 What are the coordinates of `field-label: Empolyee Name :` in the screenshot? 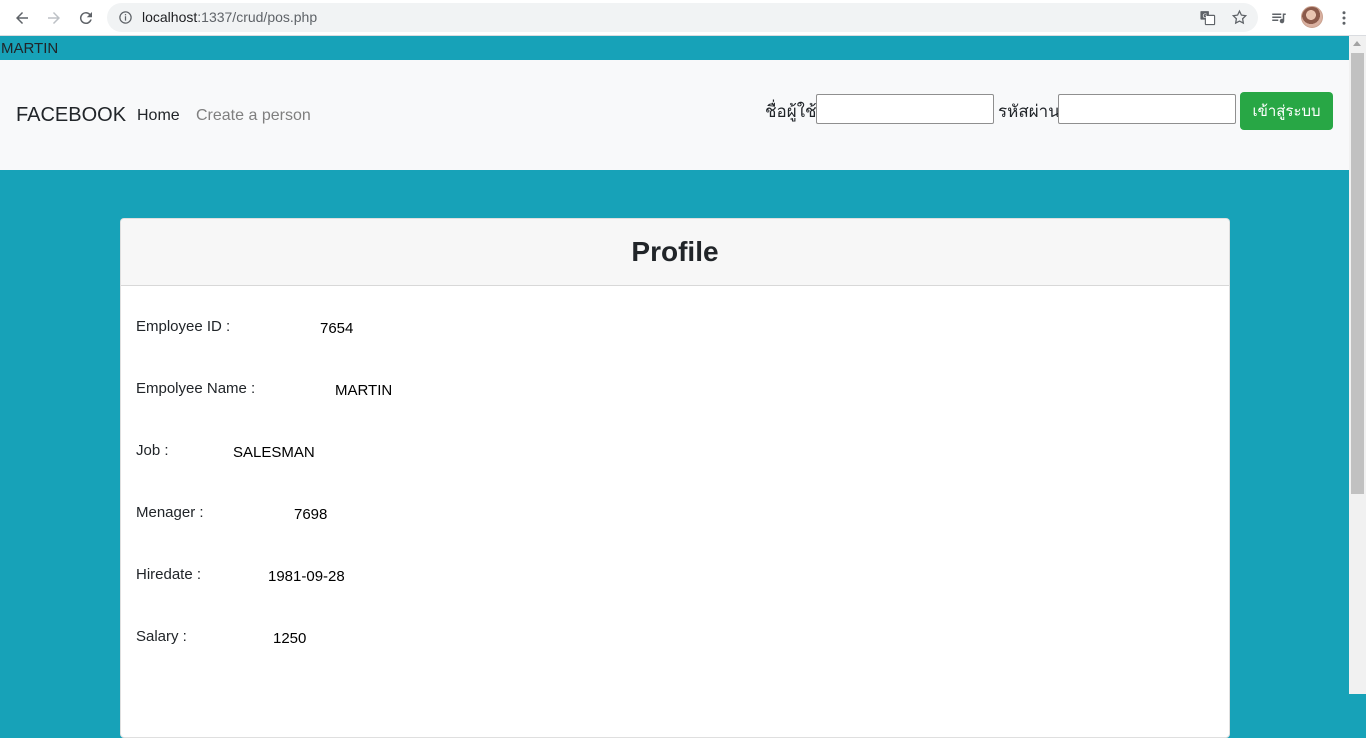 It's located at (196, 388).